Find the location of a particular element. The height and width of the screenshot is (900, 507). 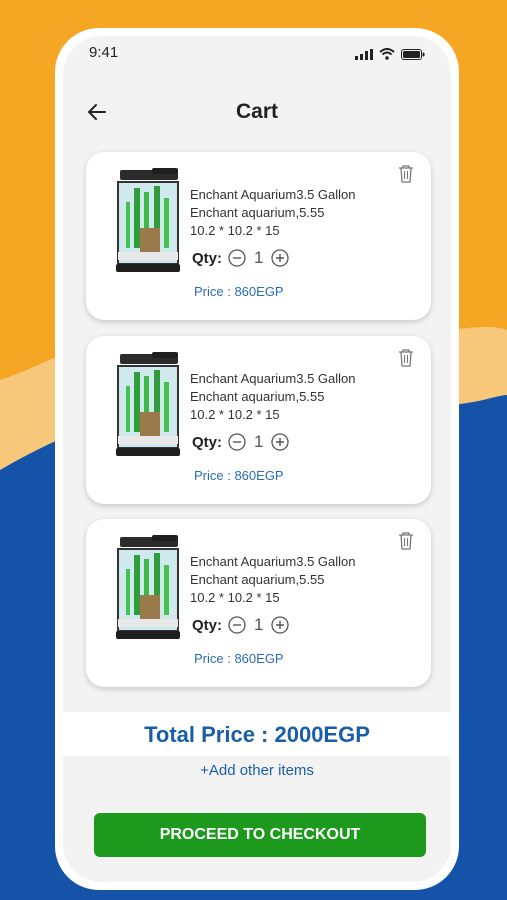

status-time: 9:41 is located at coordinates (104, 52).